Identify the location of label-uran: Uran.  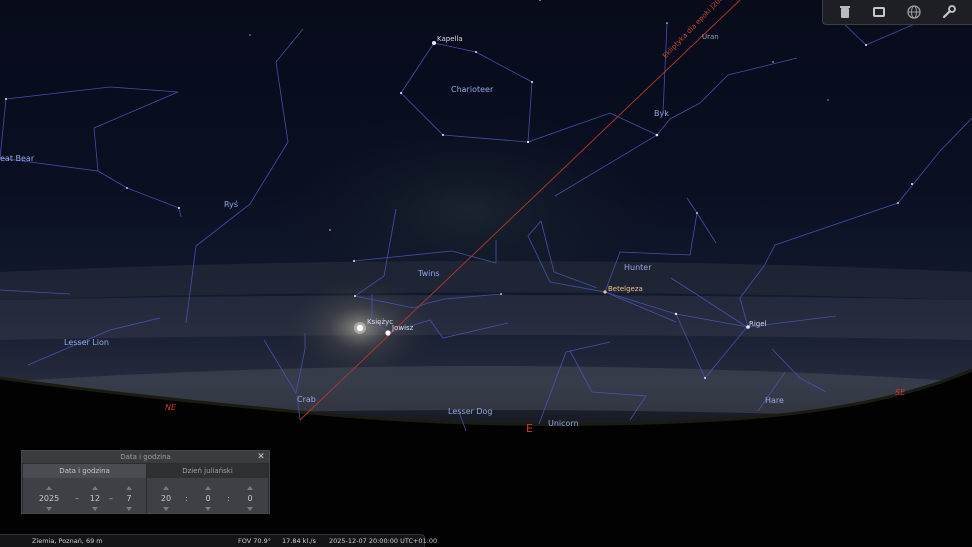
(710, 37).